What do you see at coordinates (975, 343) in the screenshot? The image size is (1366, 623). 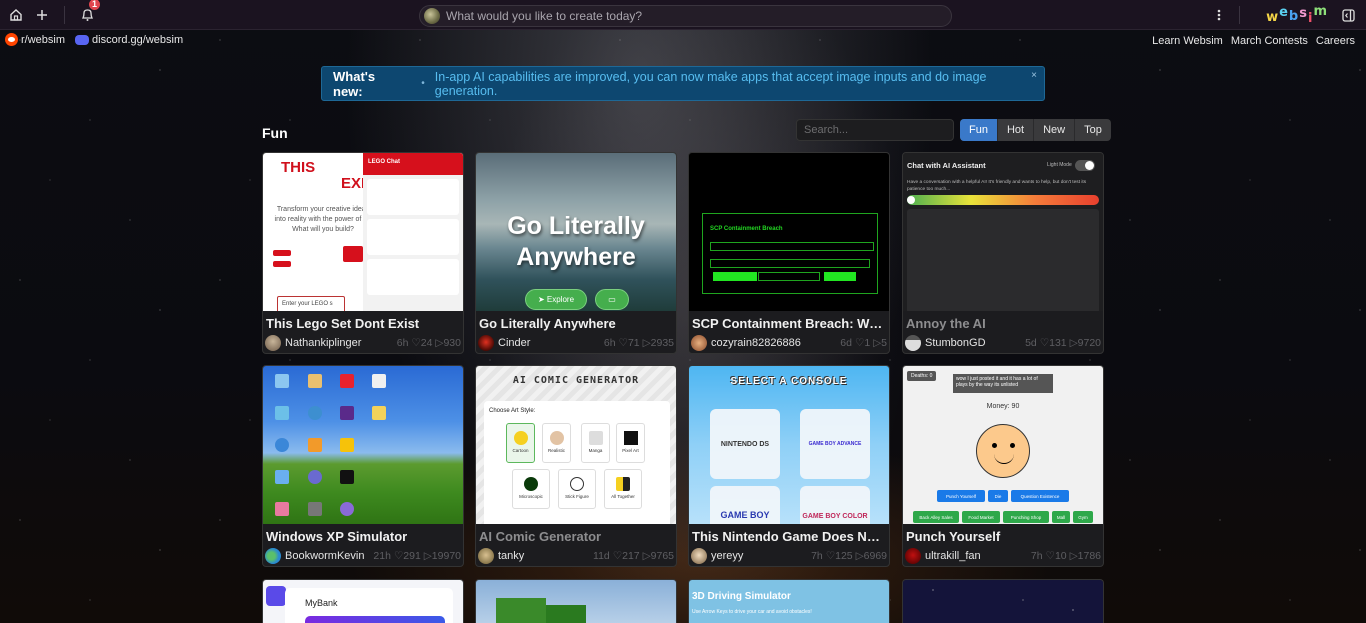 I see `author-name: StumbonGD` at bounding box center [975, 343].